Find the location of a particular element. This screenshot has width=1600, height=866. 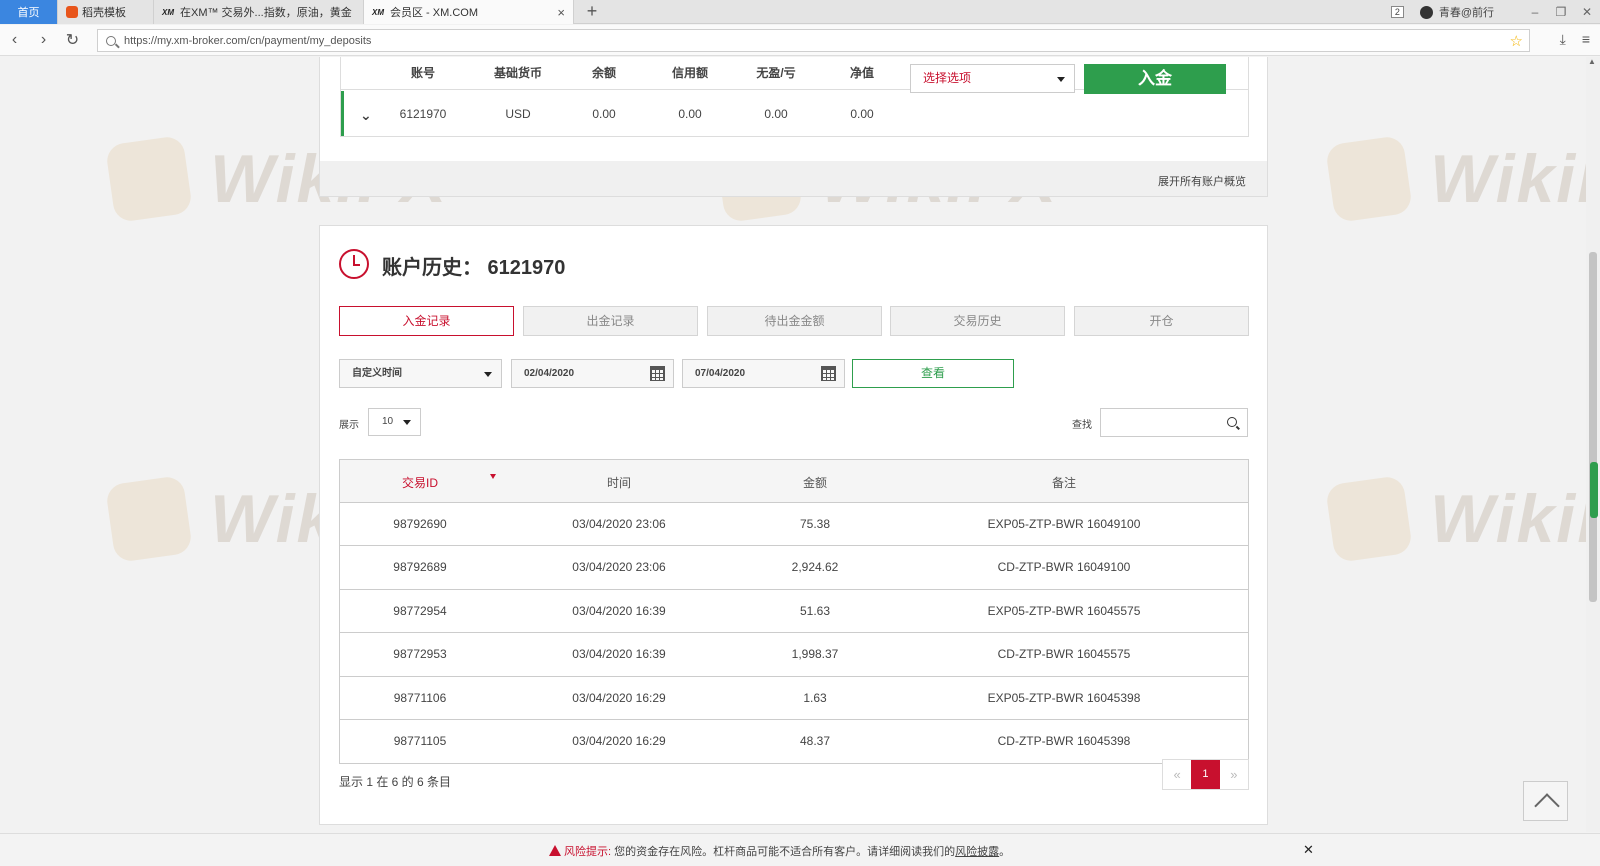

col-transaction-id: 交易ID is located at coordinates (420, 482).